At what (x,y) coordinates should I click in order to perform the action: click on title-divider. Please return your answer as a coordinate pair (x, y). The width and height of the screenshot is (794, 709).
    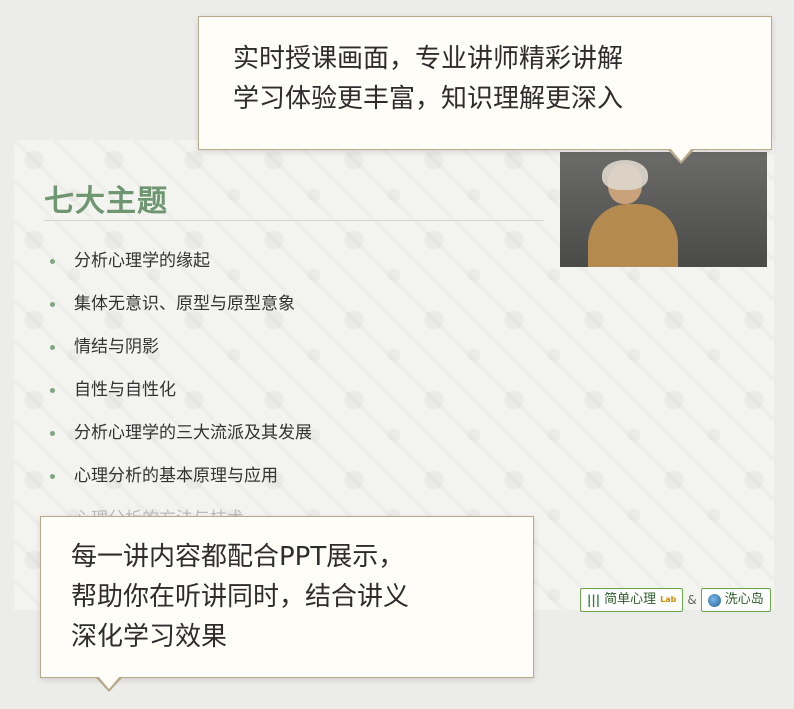
    Looking at the image, I should click on (294, 220).